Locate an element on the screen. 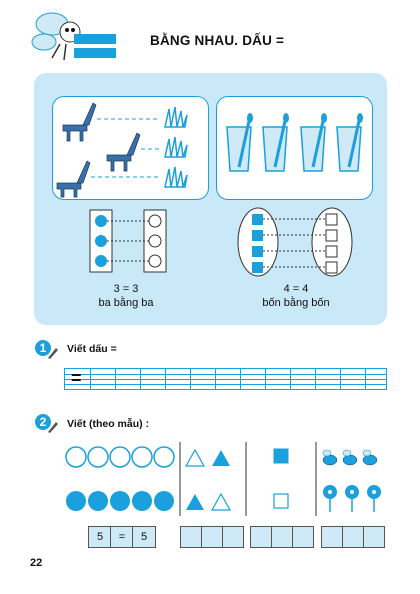 The height and width of the screenshot is (594, 420). page-title: BẰNG NHAU. DẤU = is located at coordinates (217, 40).